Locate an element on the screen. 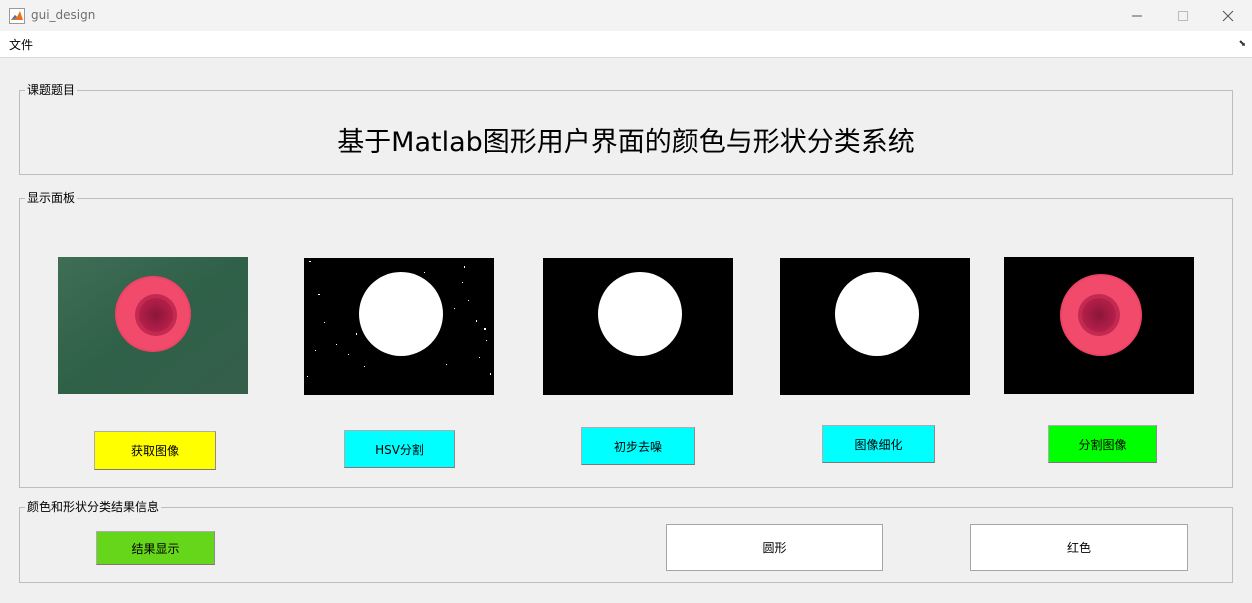 This screenshot has height=603, width=1252. maximize-button is located at coordinates (1183, 15).